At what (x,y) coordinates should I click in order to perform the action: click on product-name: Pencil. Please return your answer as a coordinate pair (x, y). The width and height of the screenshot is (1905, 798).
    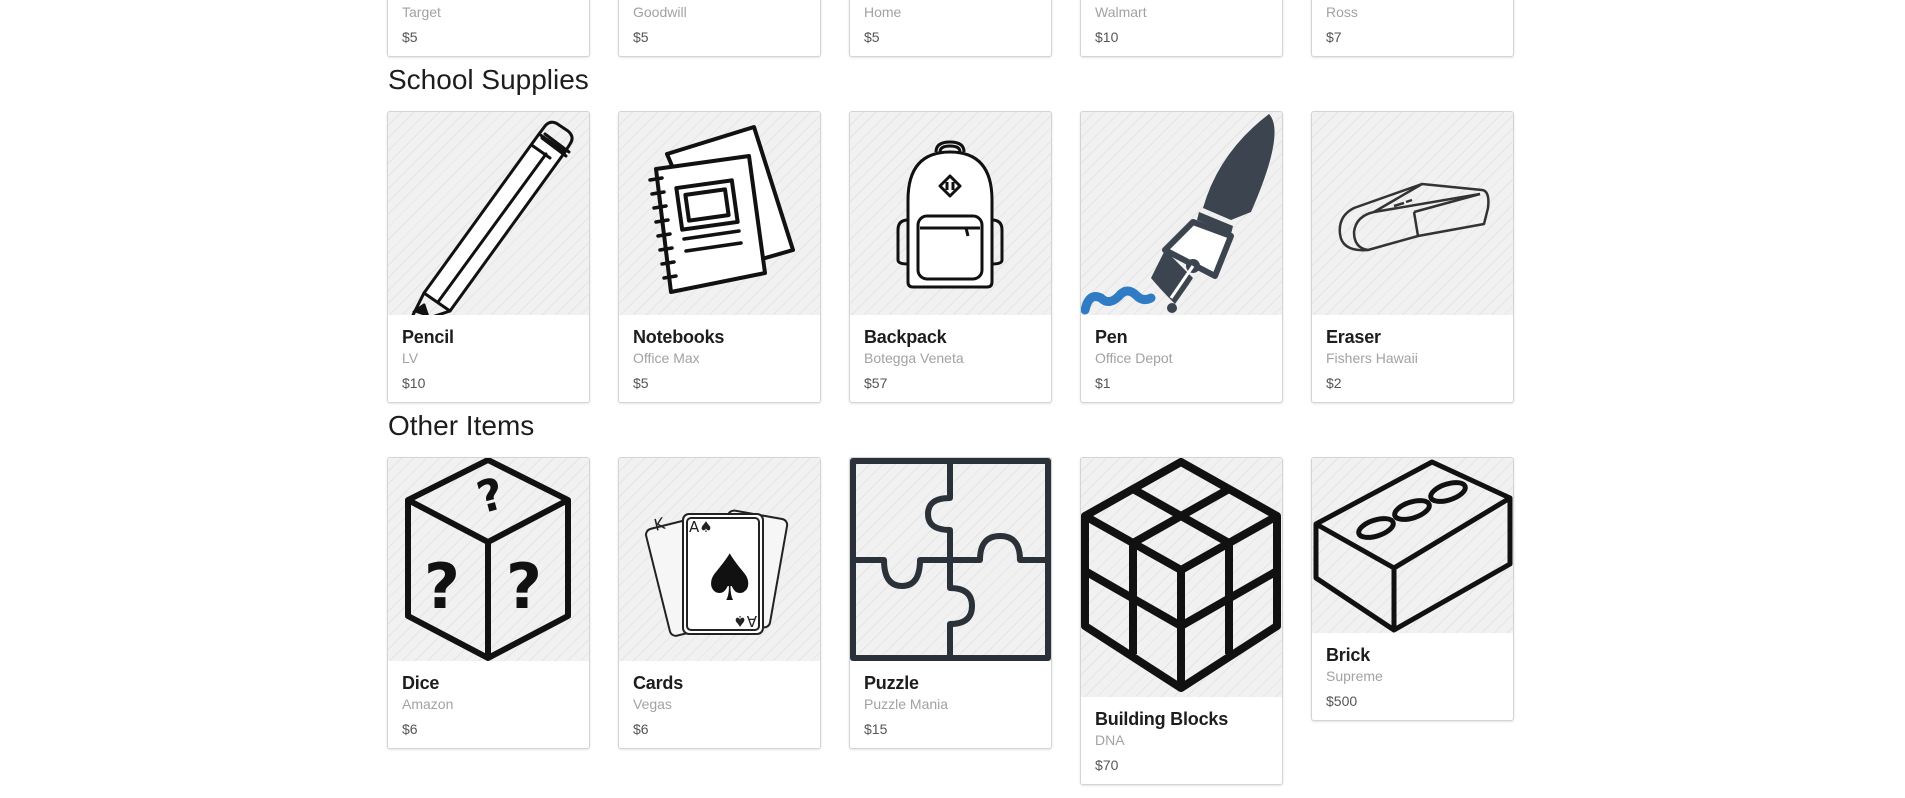
    Looking at the image, I should click on (428, 337).